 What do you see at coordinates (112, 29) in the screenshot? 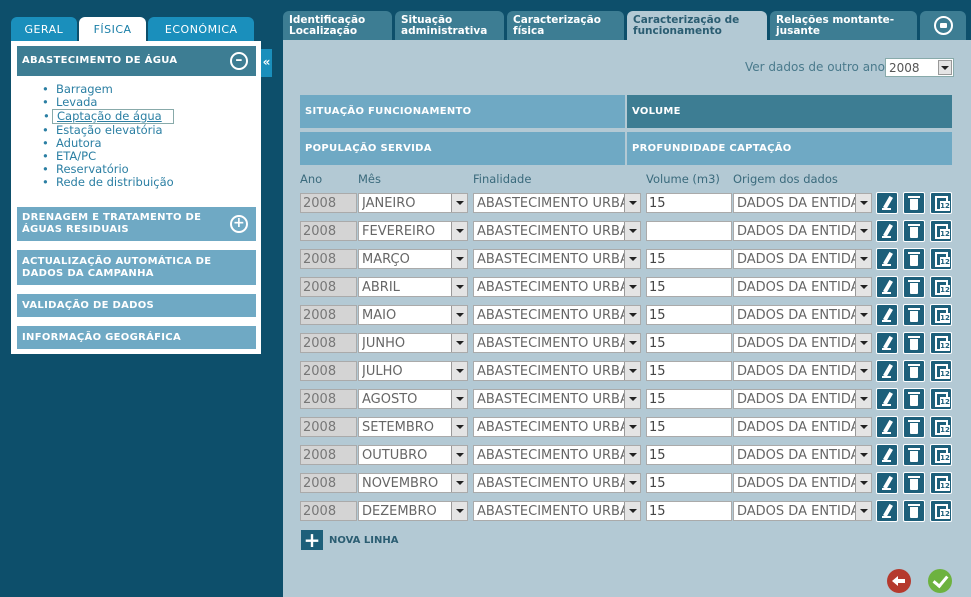
I see `tab-fisica: FÍSICA` at bounding box center [112, 29].